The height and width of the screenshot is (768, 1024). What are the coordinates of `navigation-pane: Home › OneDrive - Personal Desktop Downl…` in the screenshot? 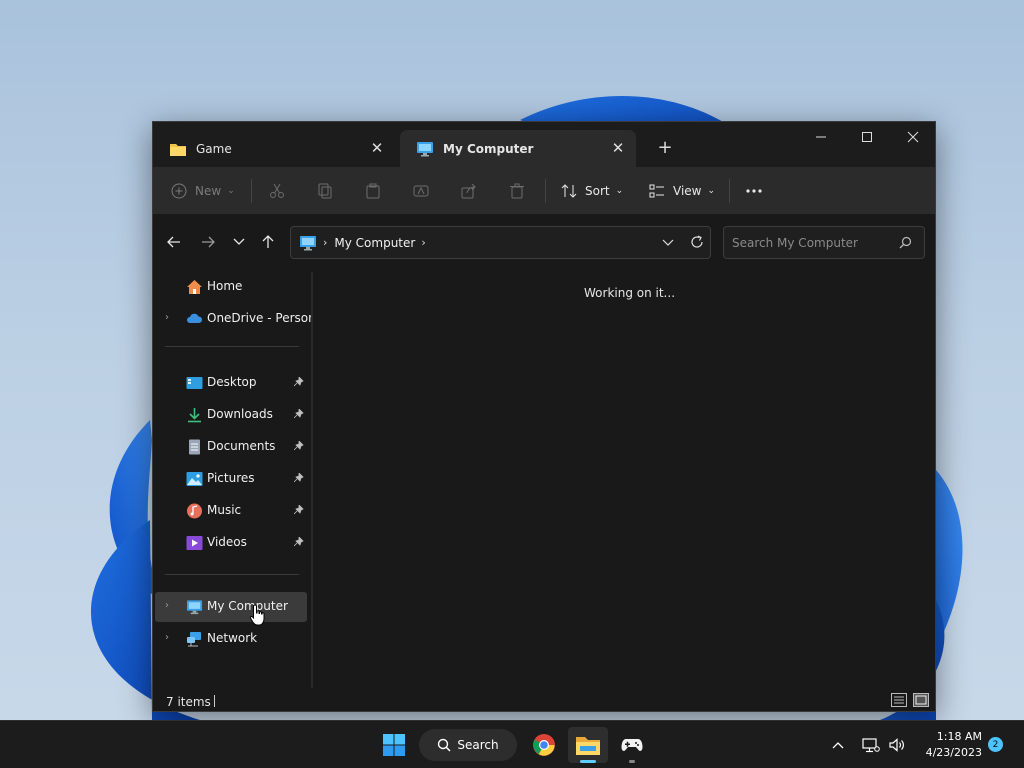 It's located at (232, 478).